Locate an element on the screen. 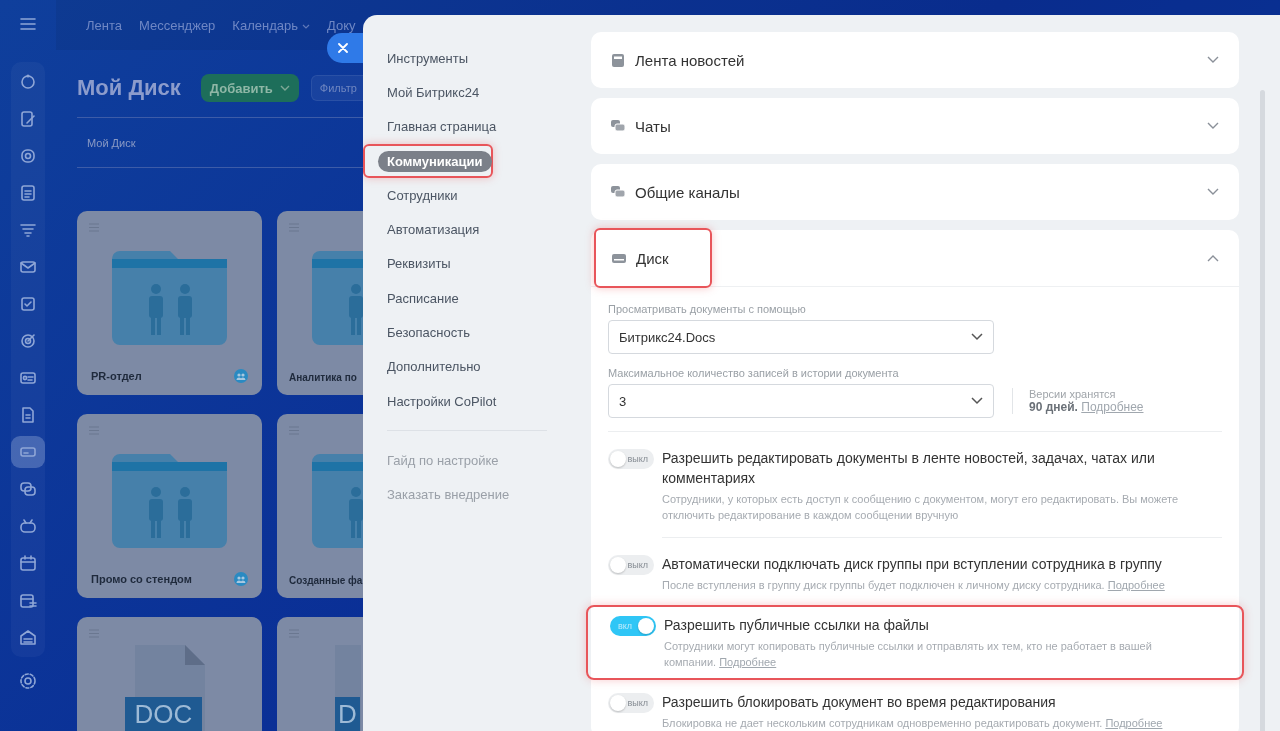  section-title: Диск is located at coordinates (652, 258).